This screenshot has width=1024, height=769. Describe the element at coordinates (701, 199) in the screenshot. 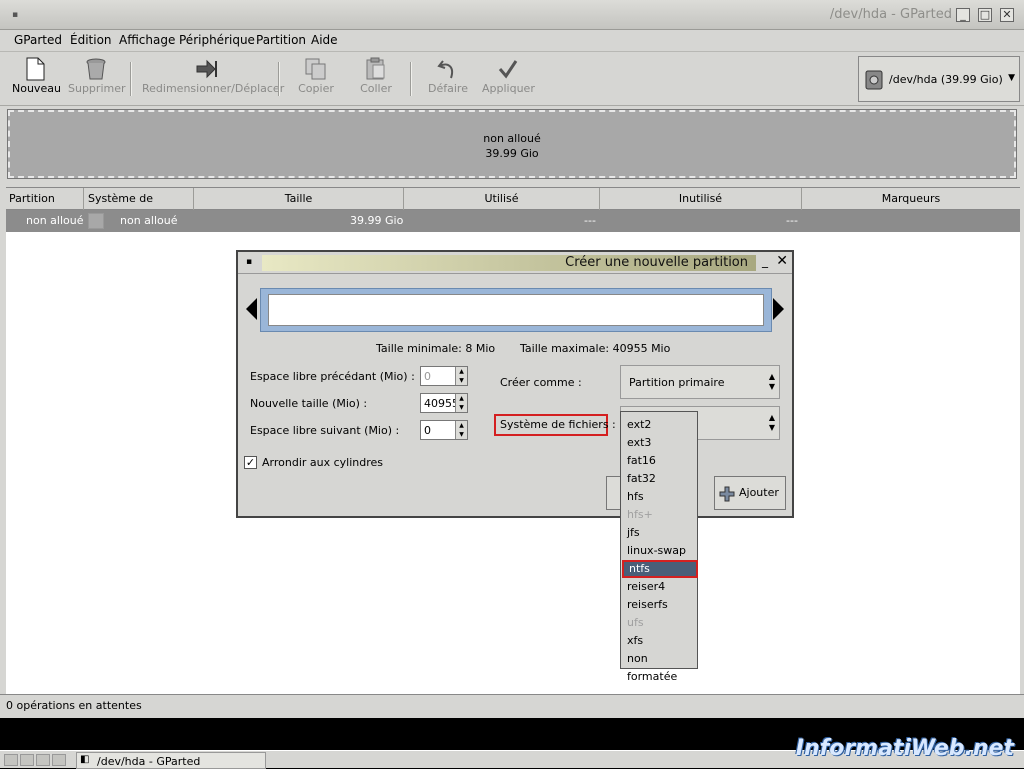

I see `column-header-unused: Inutilisé` at that location.